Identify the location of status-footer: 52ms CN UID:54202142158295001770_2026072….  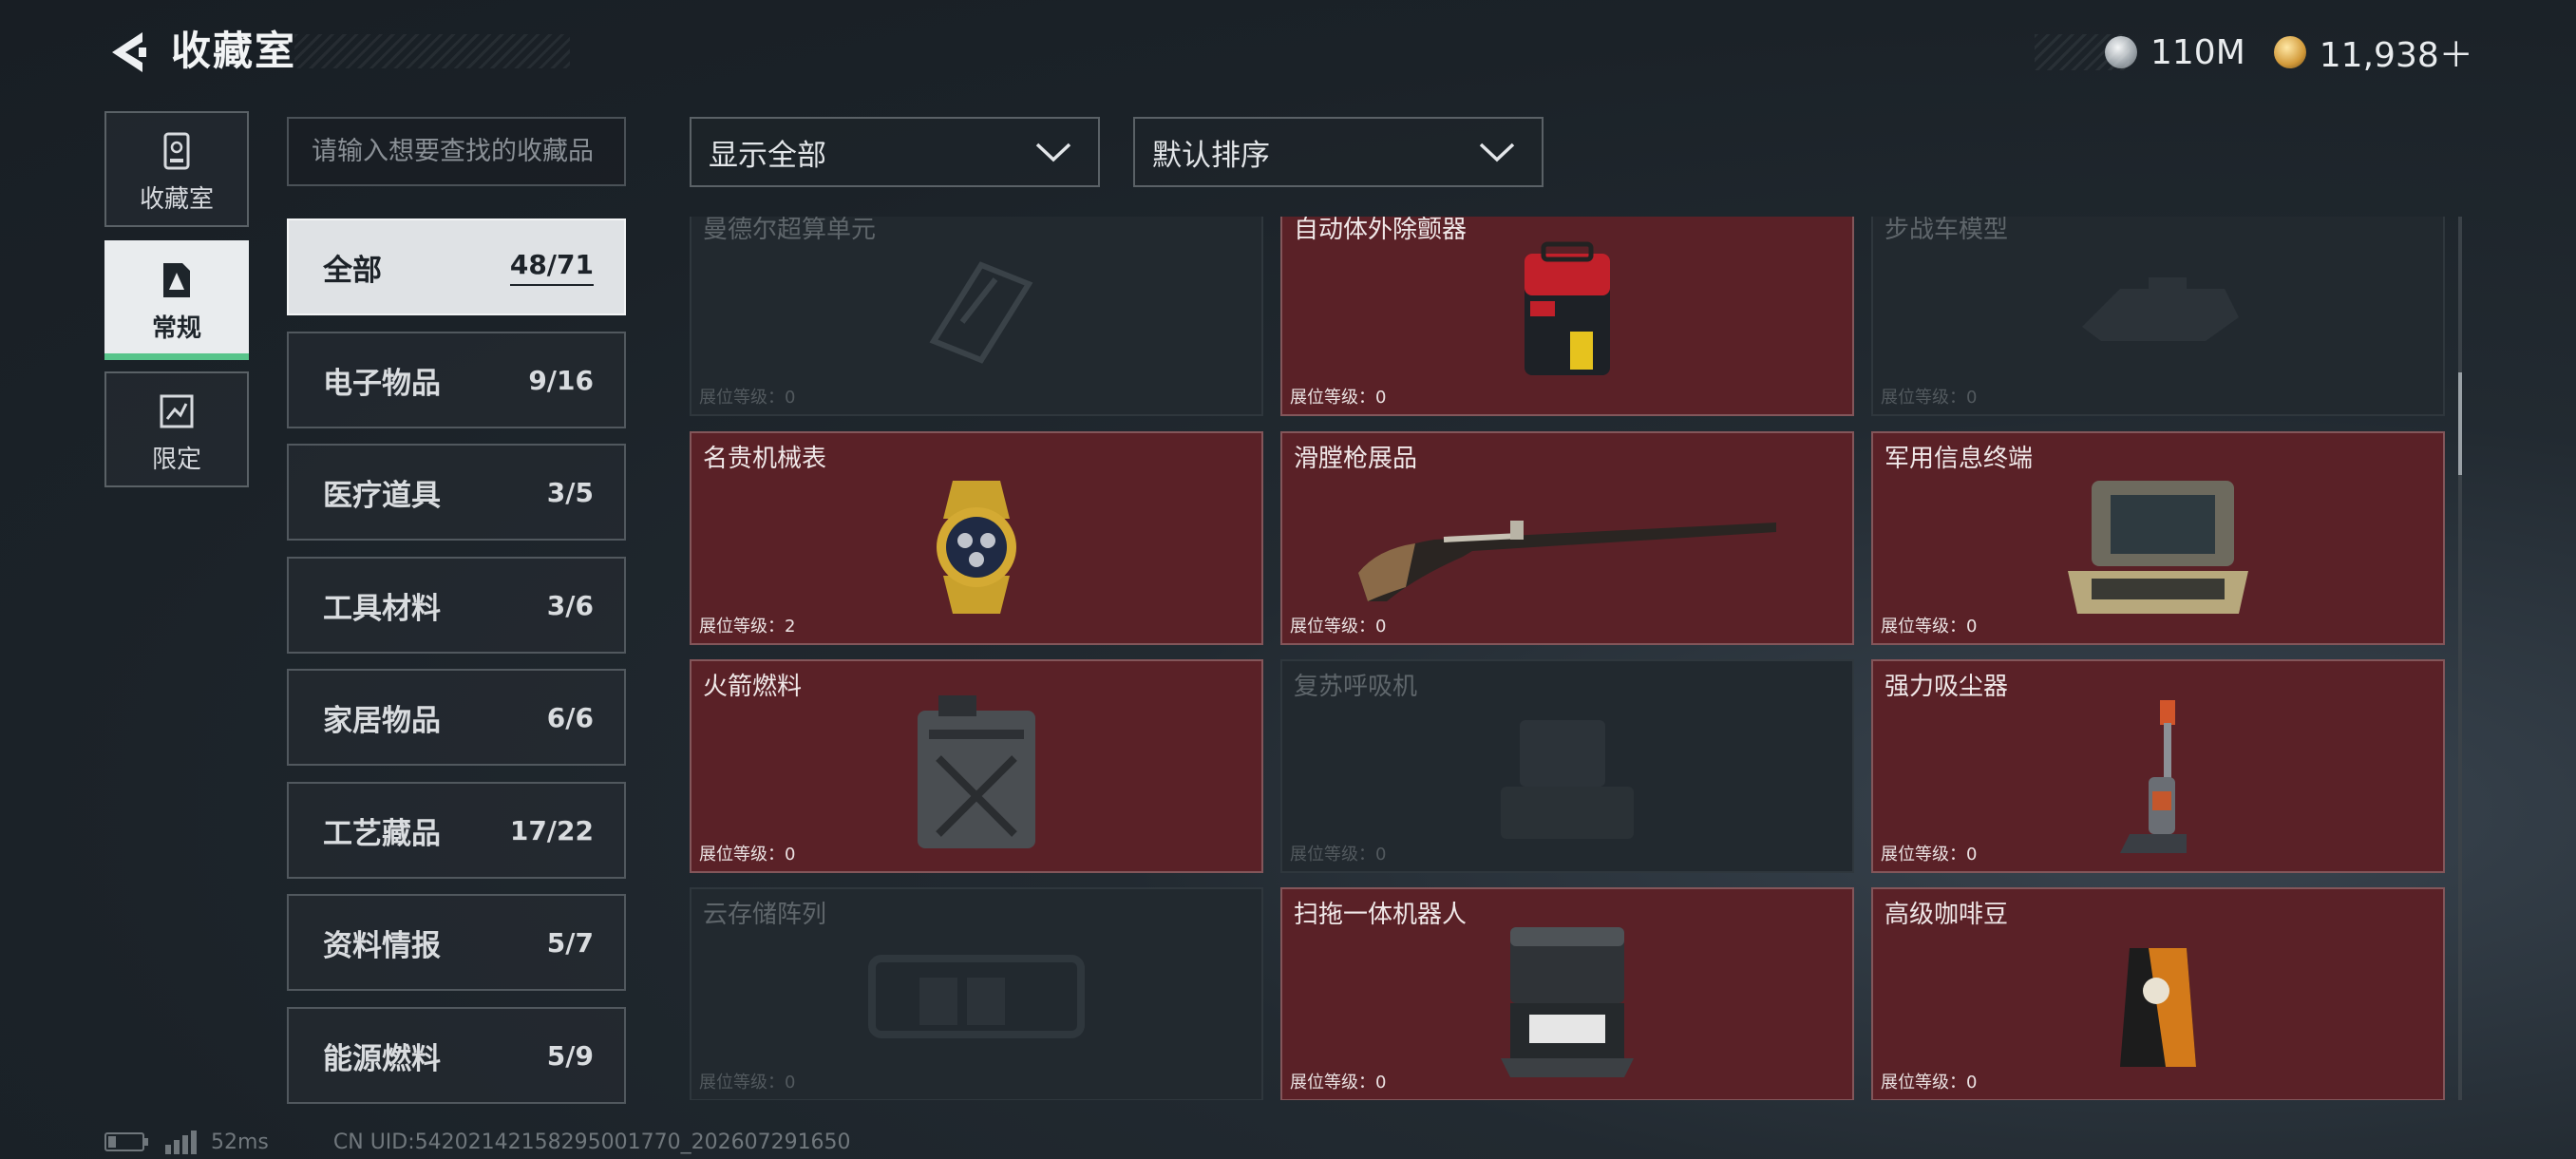
(477, 1142).